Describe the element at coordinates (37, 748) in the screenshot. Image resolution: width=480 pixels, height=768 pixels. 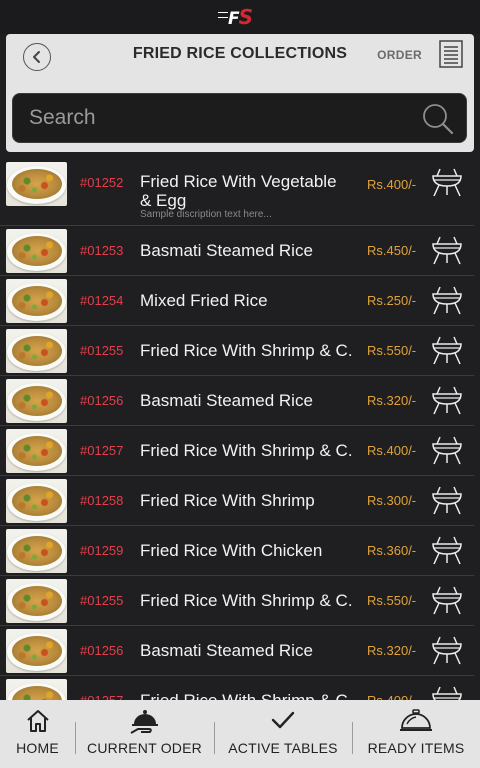
I see `nav-home-label: HOME` at that location.